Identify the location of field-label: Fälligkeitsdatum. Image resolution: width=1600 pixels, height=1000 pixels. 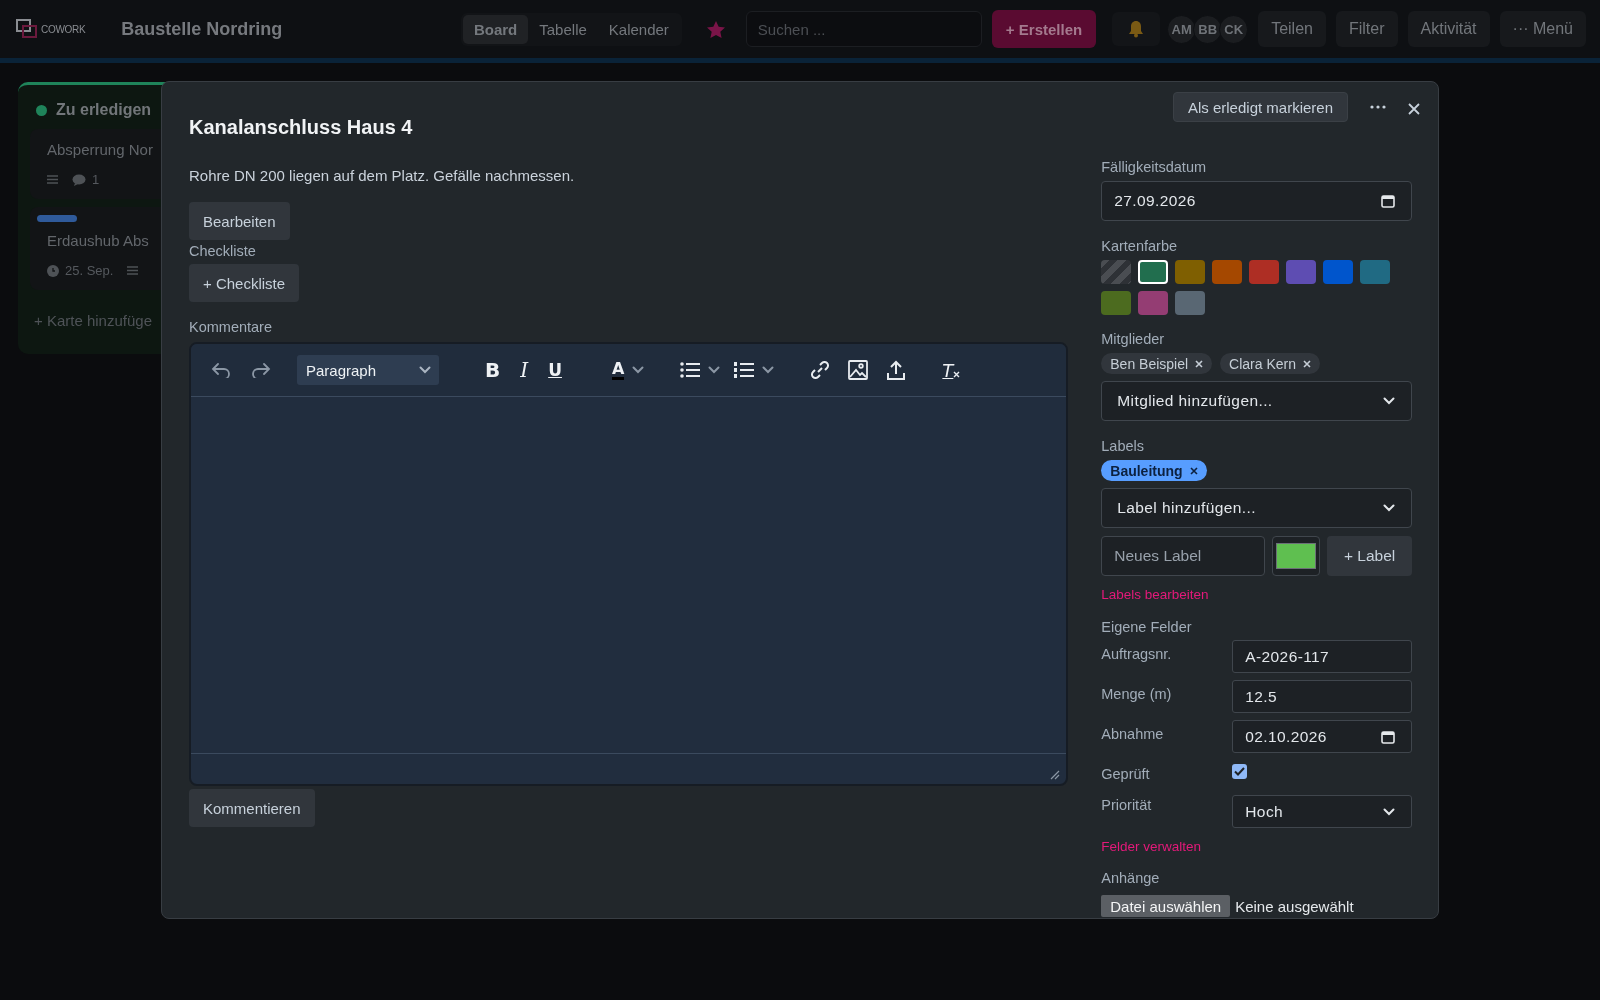
(1154, 167).